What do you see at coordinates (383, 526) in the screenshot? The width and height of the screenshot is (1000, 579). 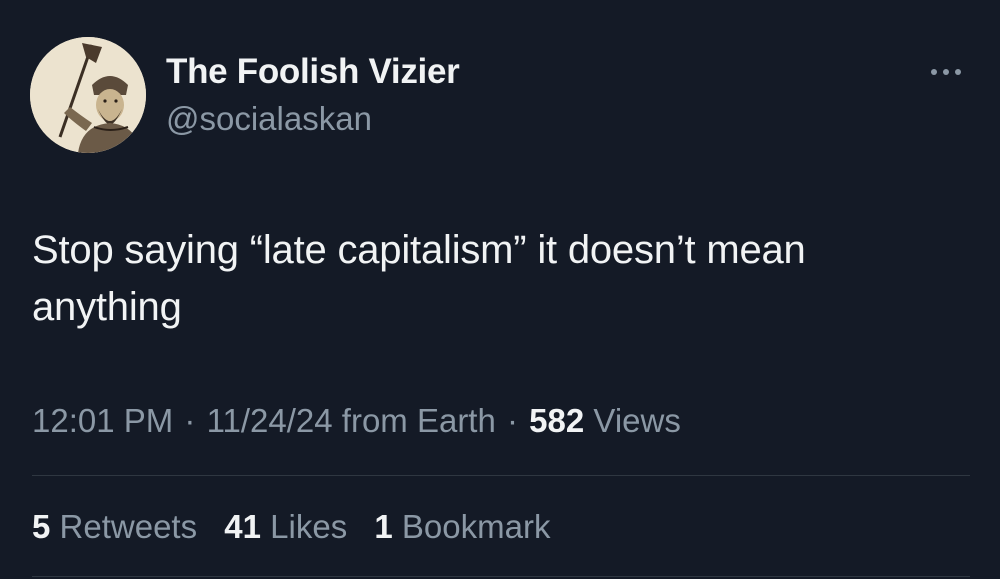 I see `bookmarks-count: 1` at bounding box center [383, 526].